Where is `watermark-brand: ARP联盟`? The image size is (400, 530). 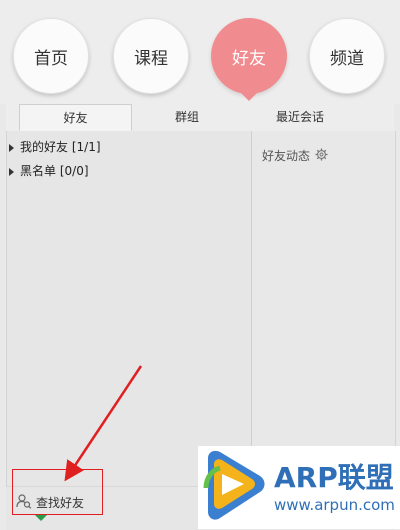 watermark-brand: ARP联盟 is located at coordinates (334, 477).